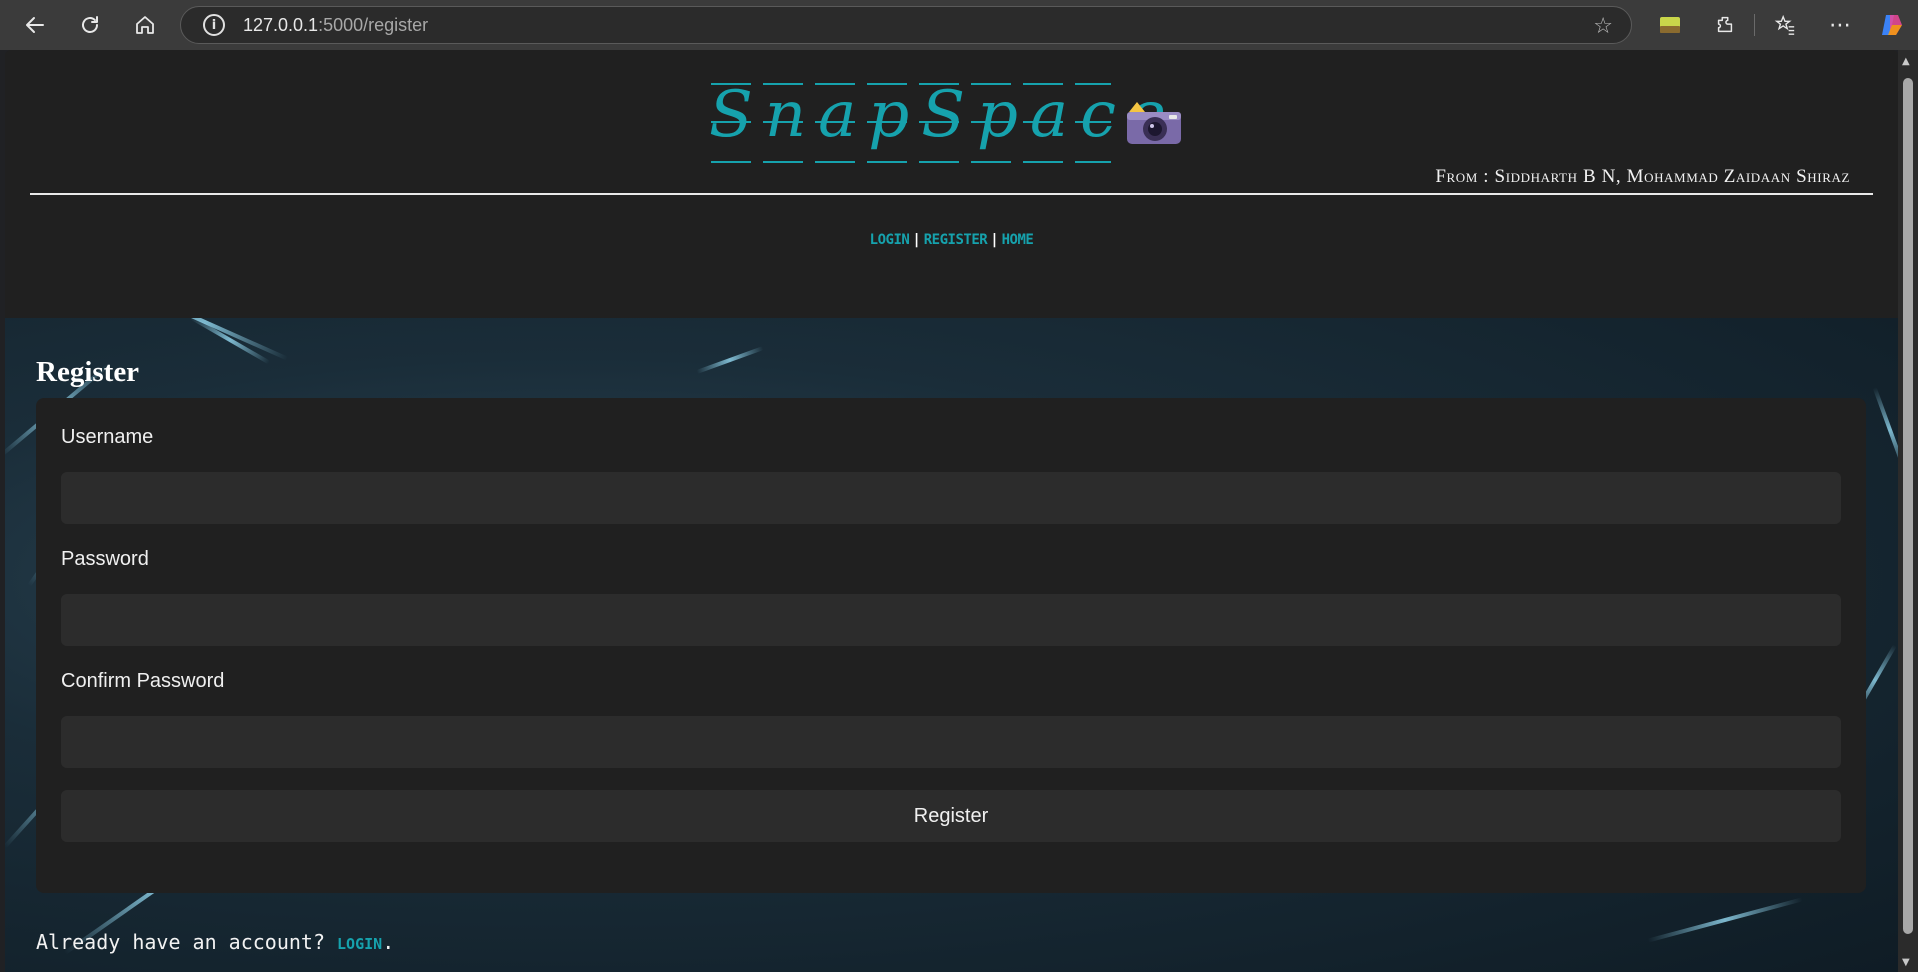 The width and height of the screenshot is (1918, 972). I want to click on reload-button, so click(90, 25).